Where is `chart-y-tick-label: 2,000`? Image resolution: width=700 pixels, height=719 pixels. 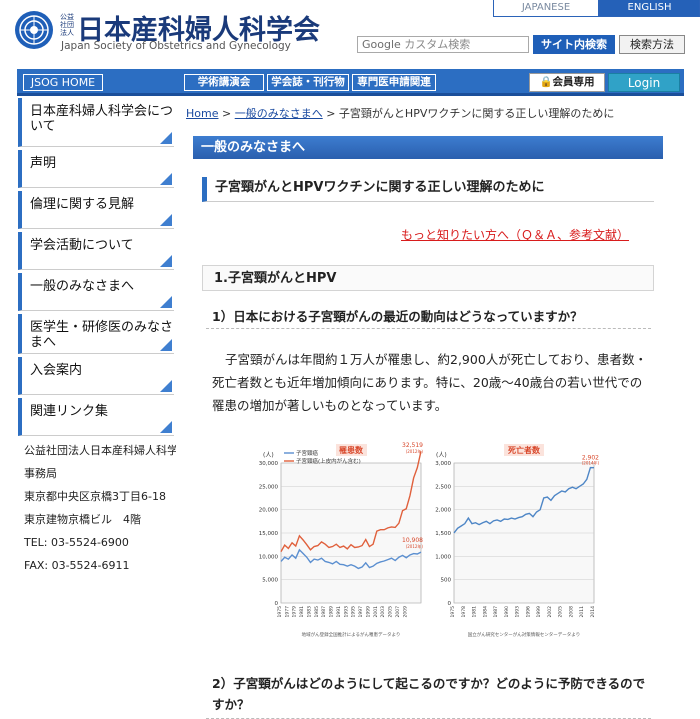
chart-y-tick-label: 2,000 is located at coordinates (443, 511).